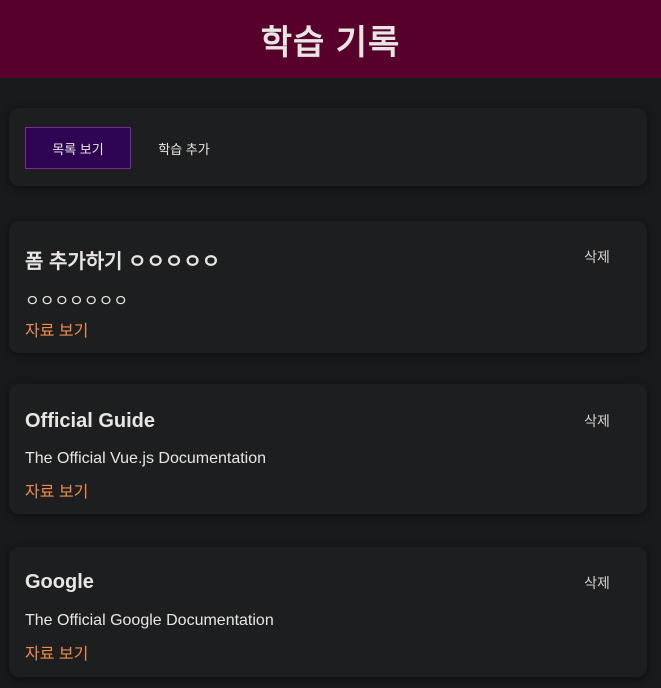  Describe the element at coordinates (328, 147) in the screenshot. I see `tab-bar: 목록 보기 학습 추가` at that location.